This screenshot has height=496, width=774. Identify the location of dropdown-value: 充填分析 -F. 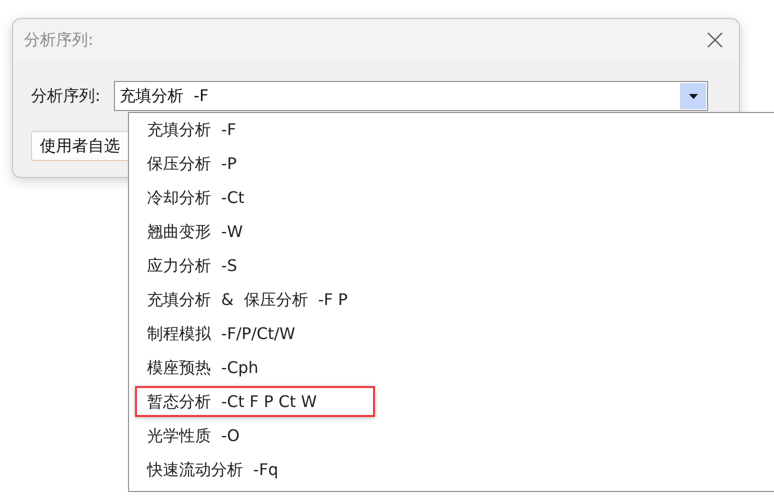
(164, 96).